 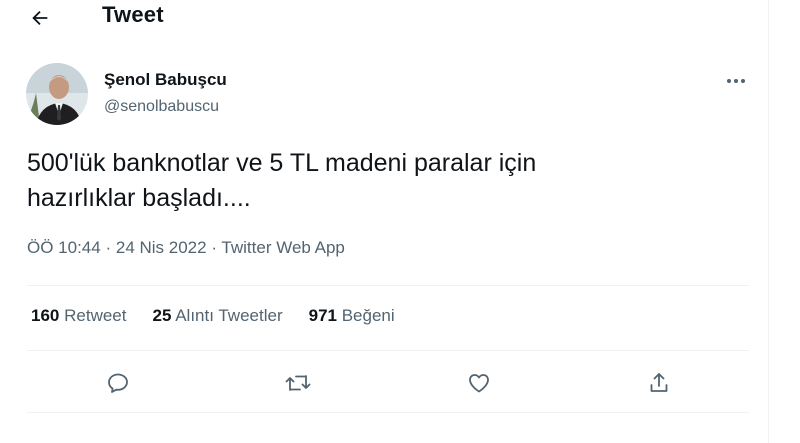 What do you see at coordinates (57, 94) in the screenshot?
I see `avatar` at bounding box center [57, 94].